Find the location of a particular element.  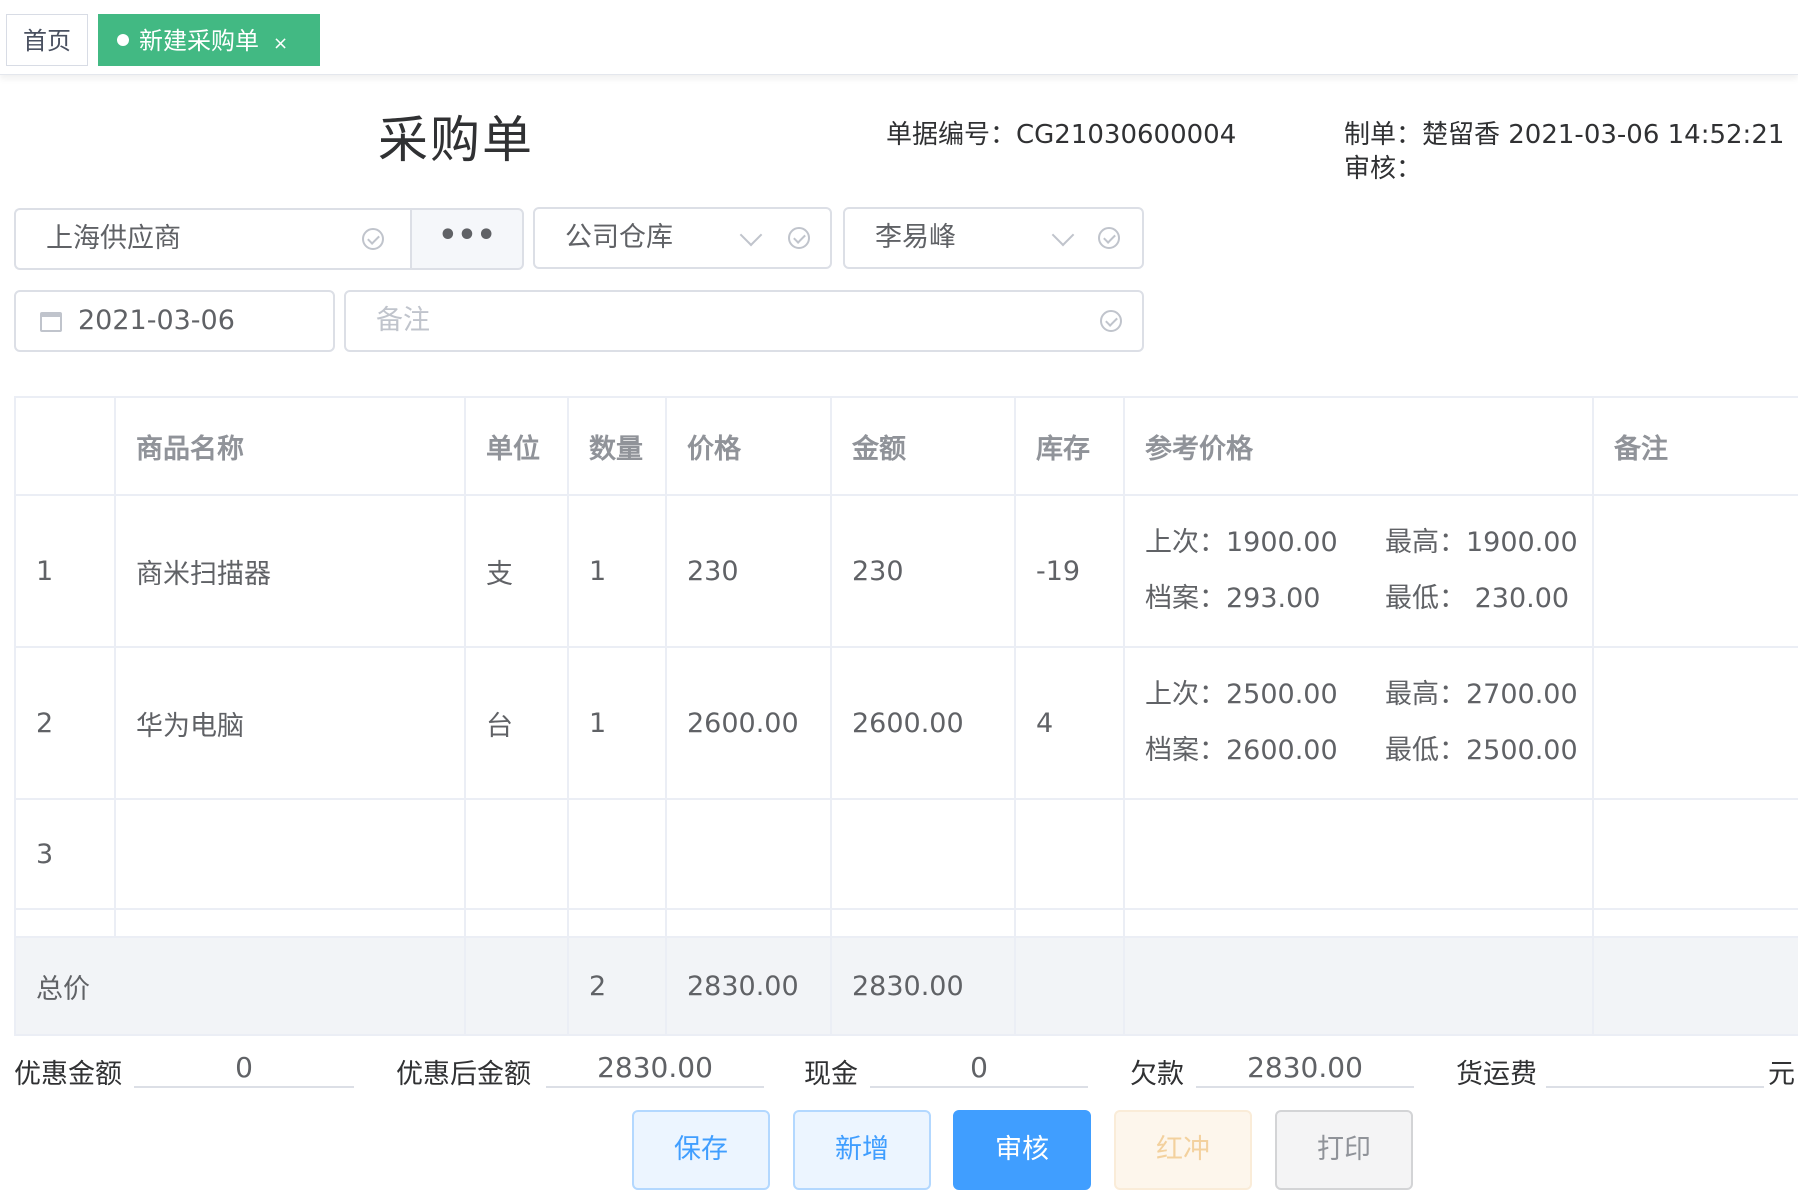

col-header-stock: 库存 is located at coordinates (1069, 446).